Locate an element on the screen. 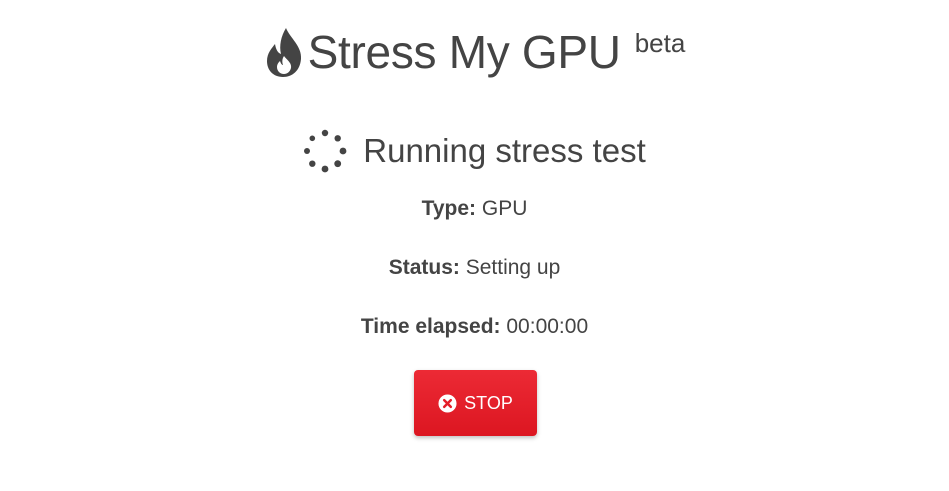 This screenshot has height=491, width=949. app-header: Stress My GPU beta is located at coordinates (474, 52).